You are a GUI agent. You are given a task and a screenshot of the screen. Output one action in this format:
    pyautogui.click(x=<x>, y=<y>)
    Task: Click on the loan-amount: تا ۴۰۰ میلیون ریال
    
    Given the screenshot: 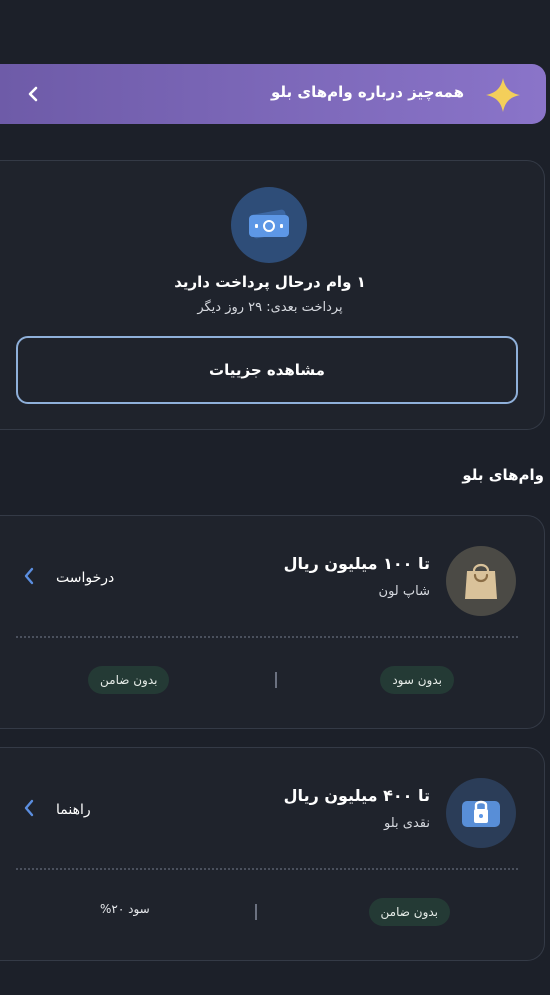 What is the action you would take?
    pyautogui.click(x=356, y=795)
    